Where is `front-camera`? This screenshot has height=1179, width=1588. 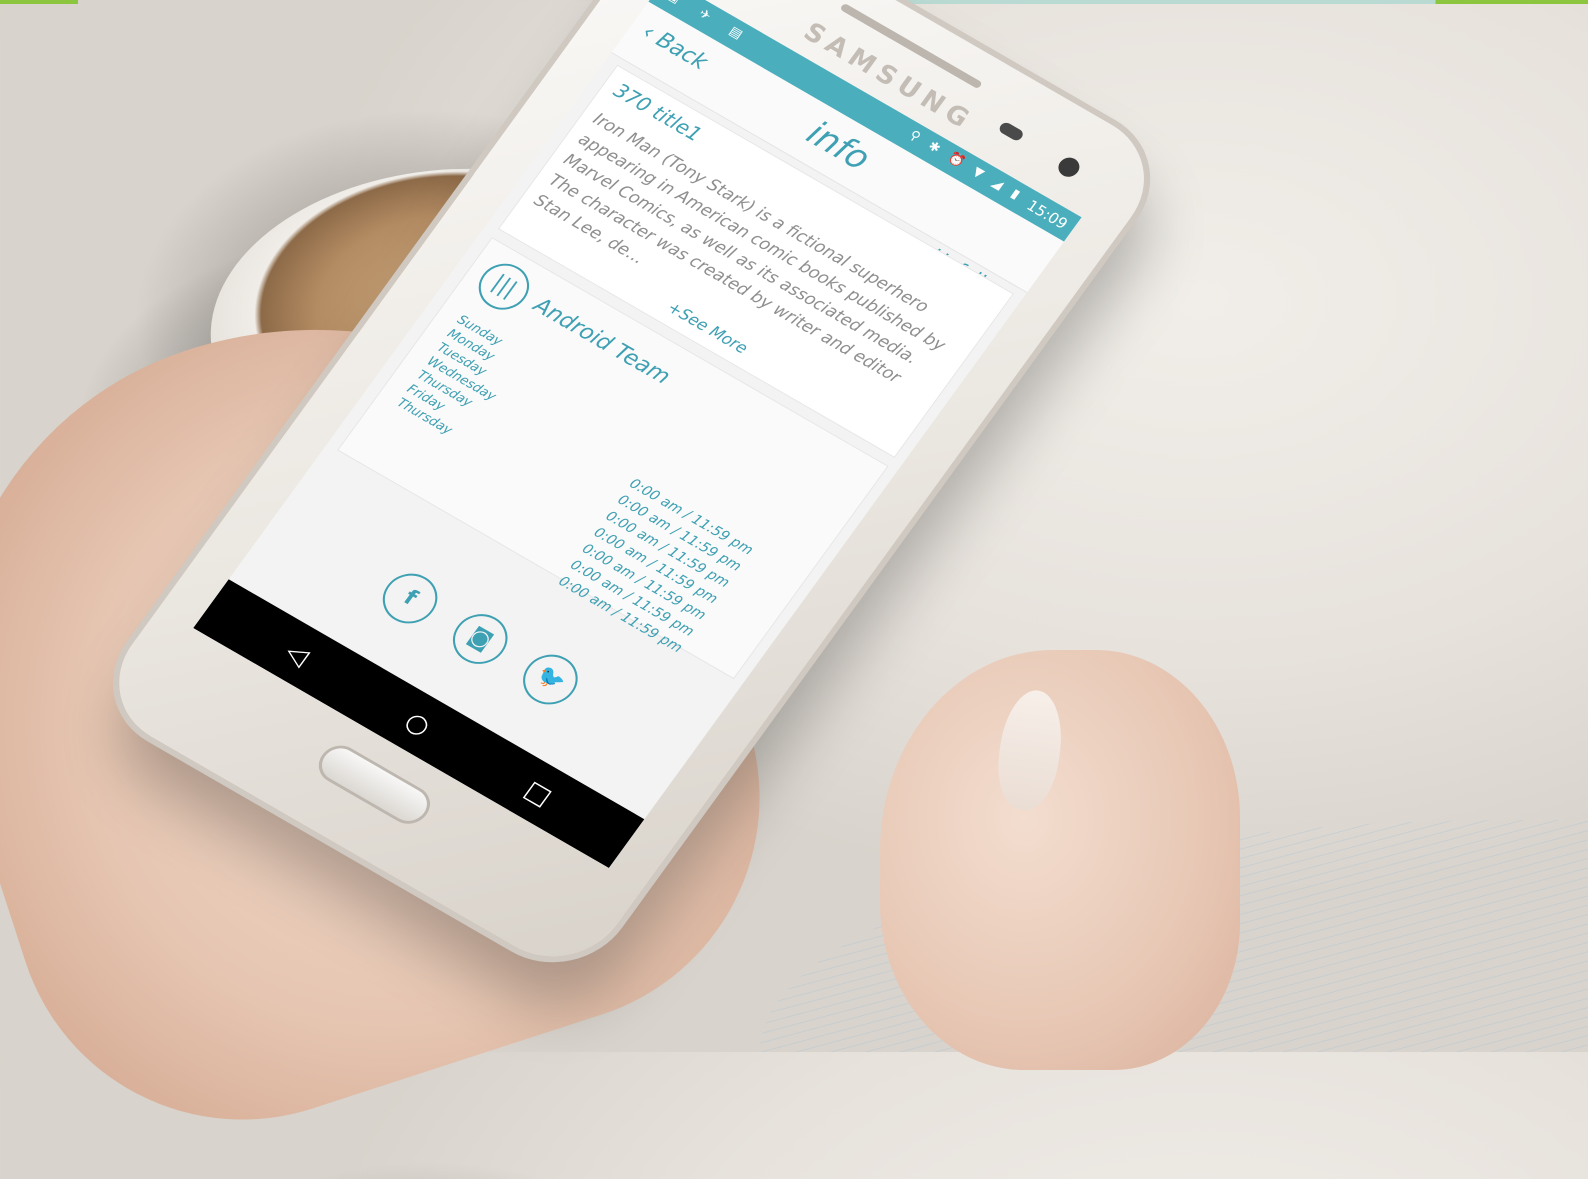 front-camera is located at coordinates (1069, 167).